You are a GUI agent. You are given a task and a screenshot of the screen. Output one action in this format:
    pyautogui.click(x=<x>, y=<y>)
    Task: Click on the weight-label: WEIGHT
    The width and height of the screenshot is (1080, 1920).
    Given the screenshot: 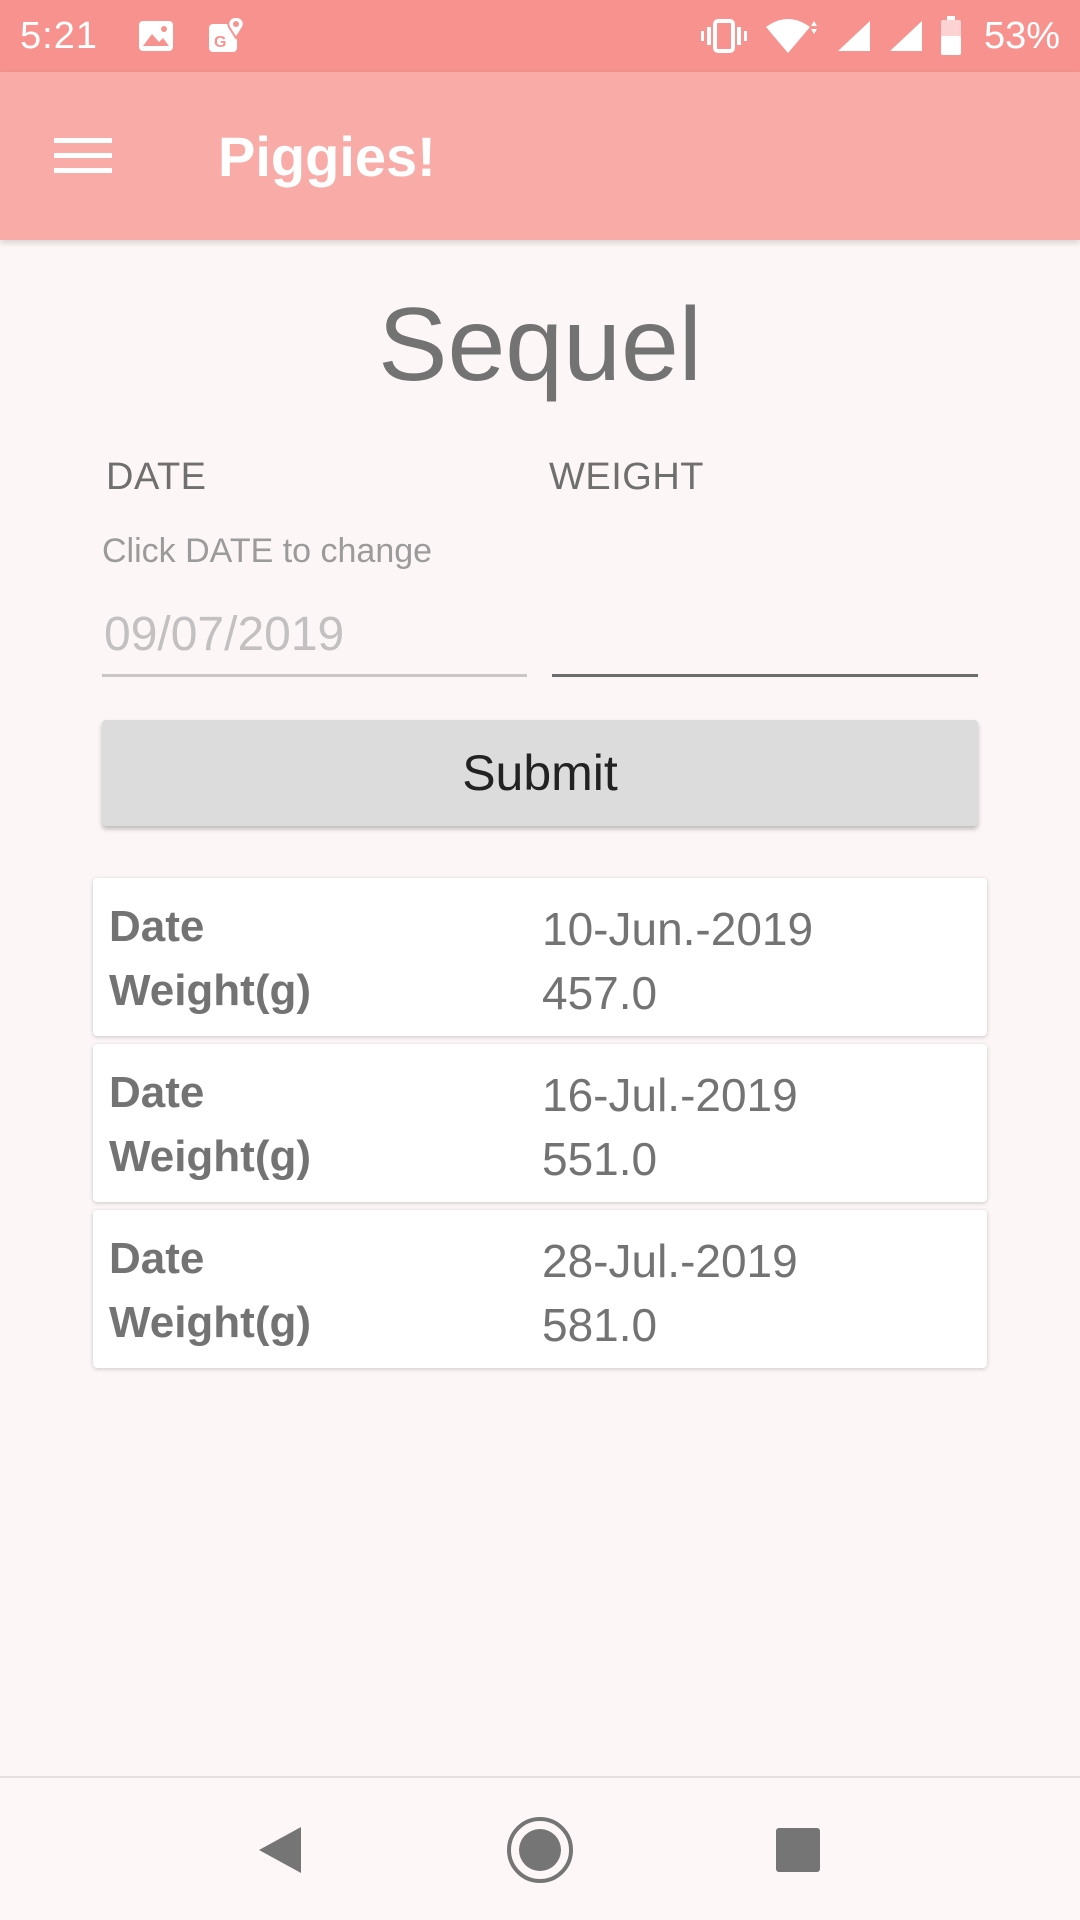 What is the action you would take?
    pyautogui.click(x=626, y=477)
    